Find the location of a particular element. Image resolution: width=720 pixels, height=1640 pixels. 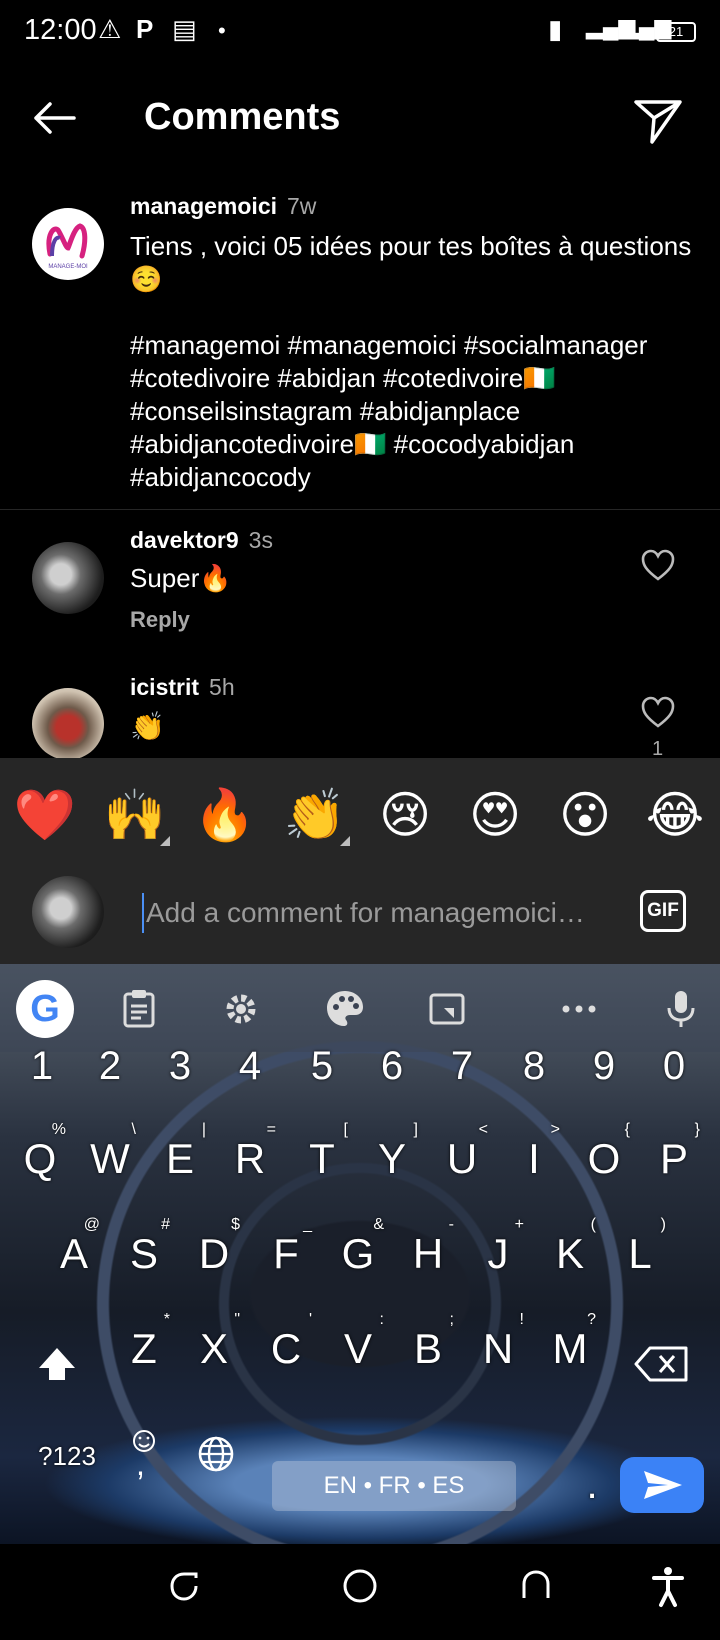

key-q: Q% is located at coordinates (40, 1157).